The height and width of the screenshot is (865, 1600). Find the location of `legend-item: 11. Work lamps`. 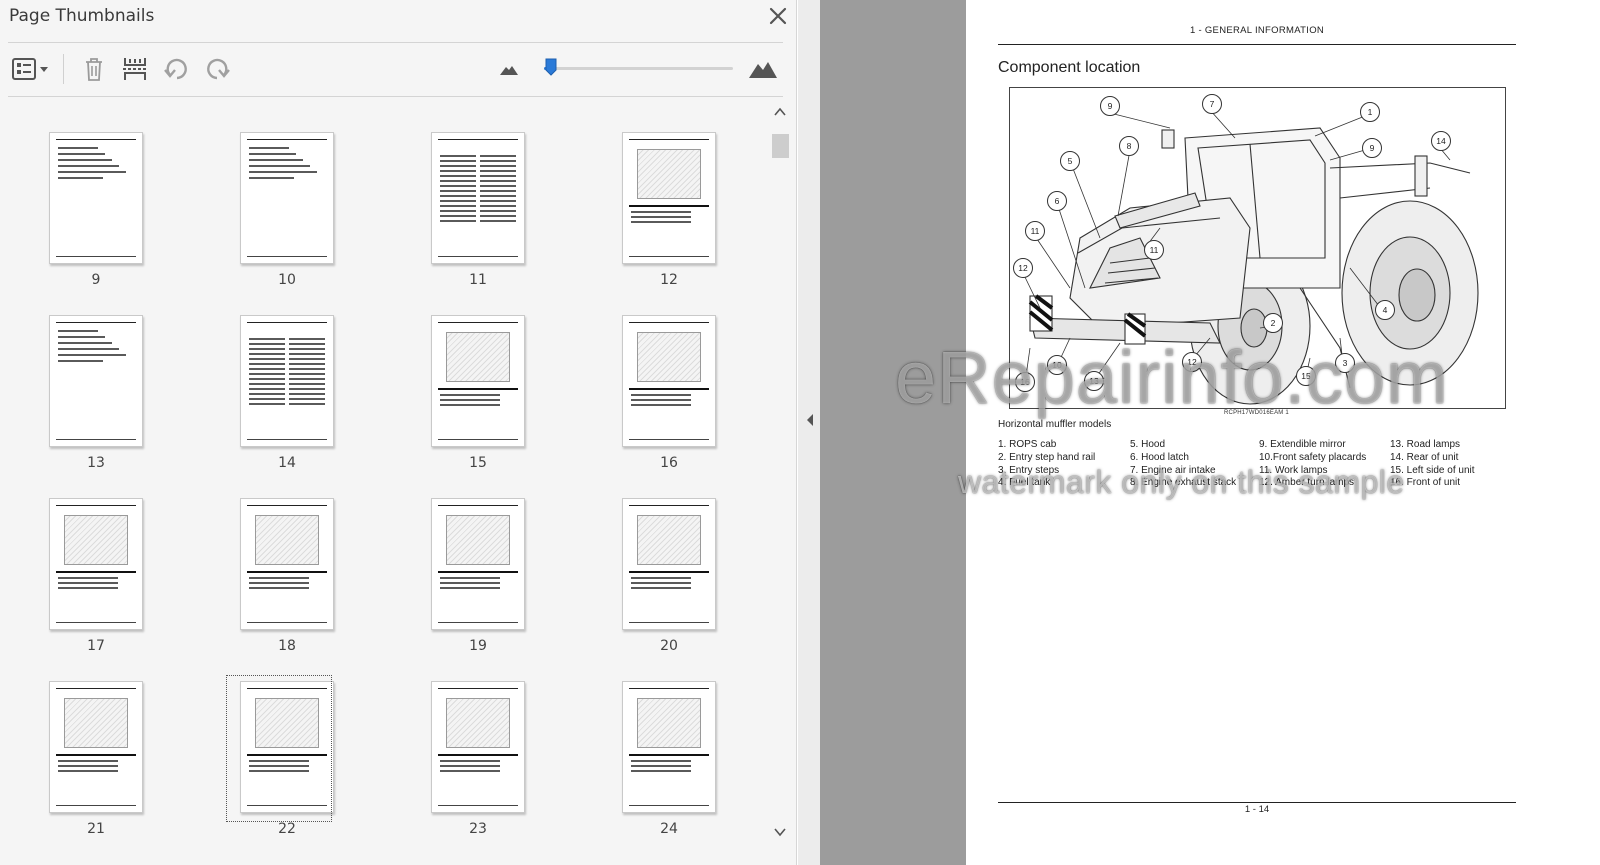

legend-item: 11. Work lamps is located at coordinates (1293, 470).